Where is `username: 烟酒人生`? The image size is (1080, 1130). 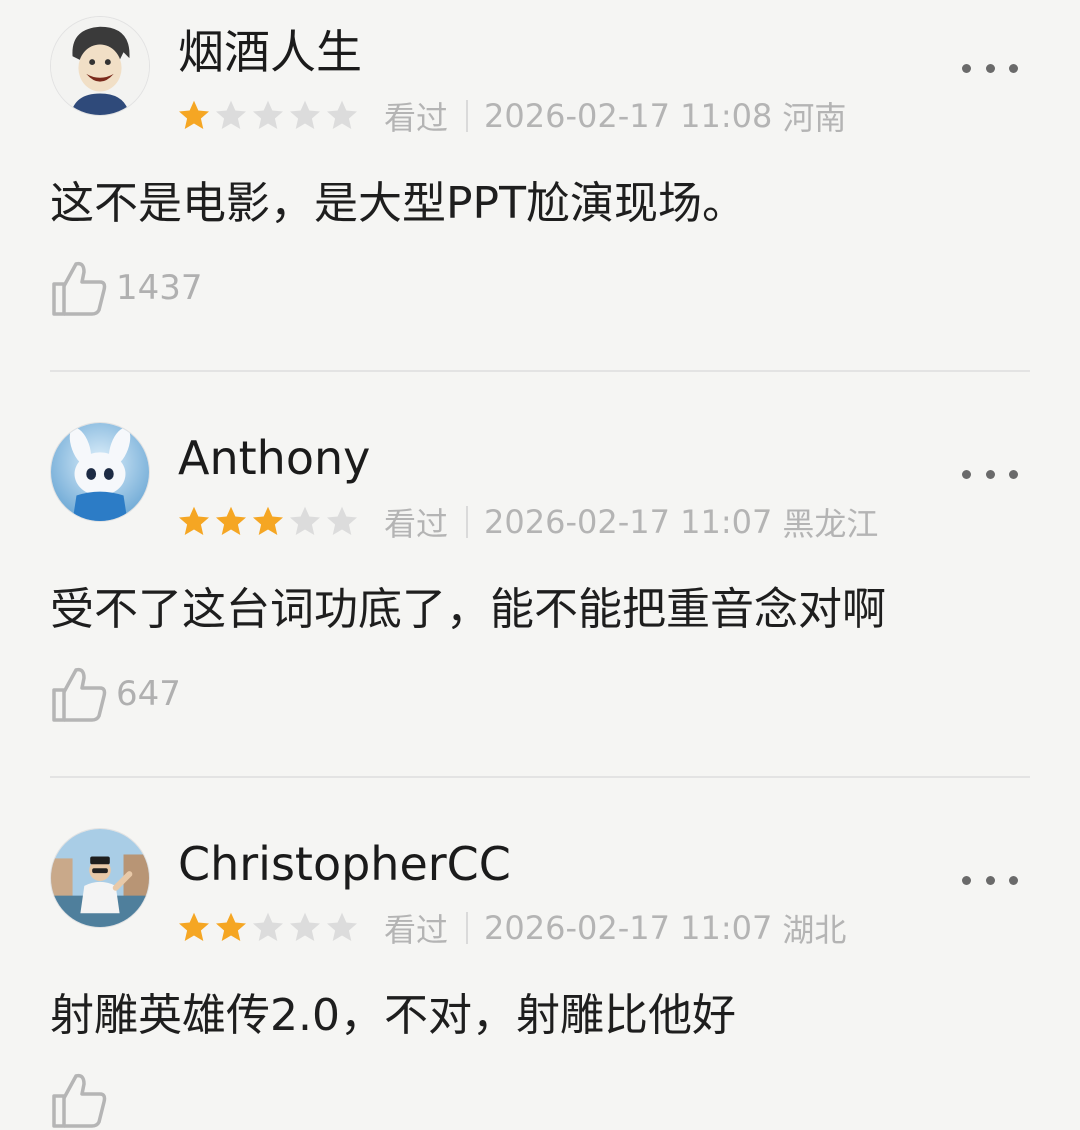 username: 烟酒人生 is located at coordinates (270, 52).